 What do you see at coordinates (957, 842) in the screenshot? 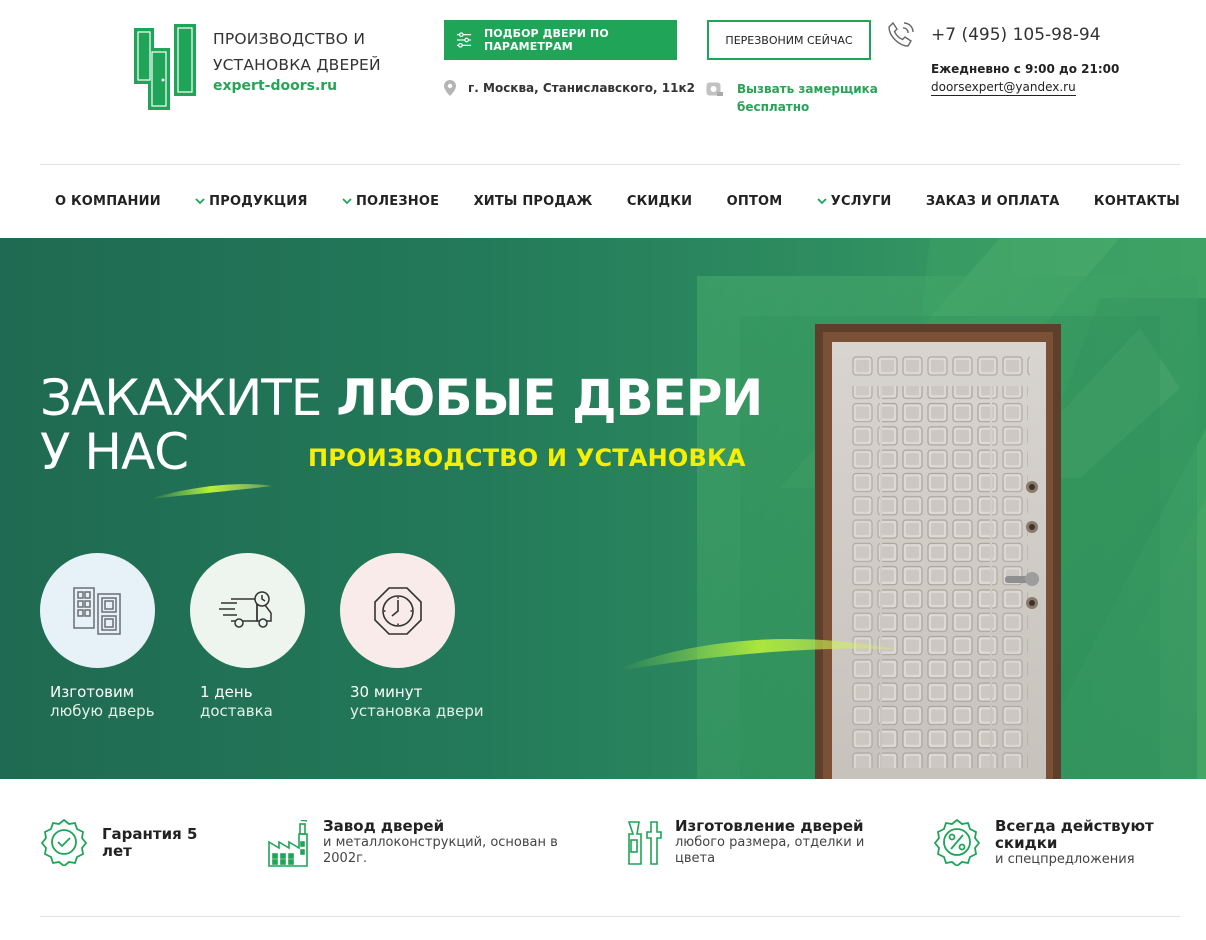
I see `discount-badge-icon` at bounding box center [957, 842].